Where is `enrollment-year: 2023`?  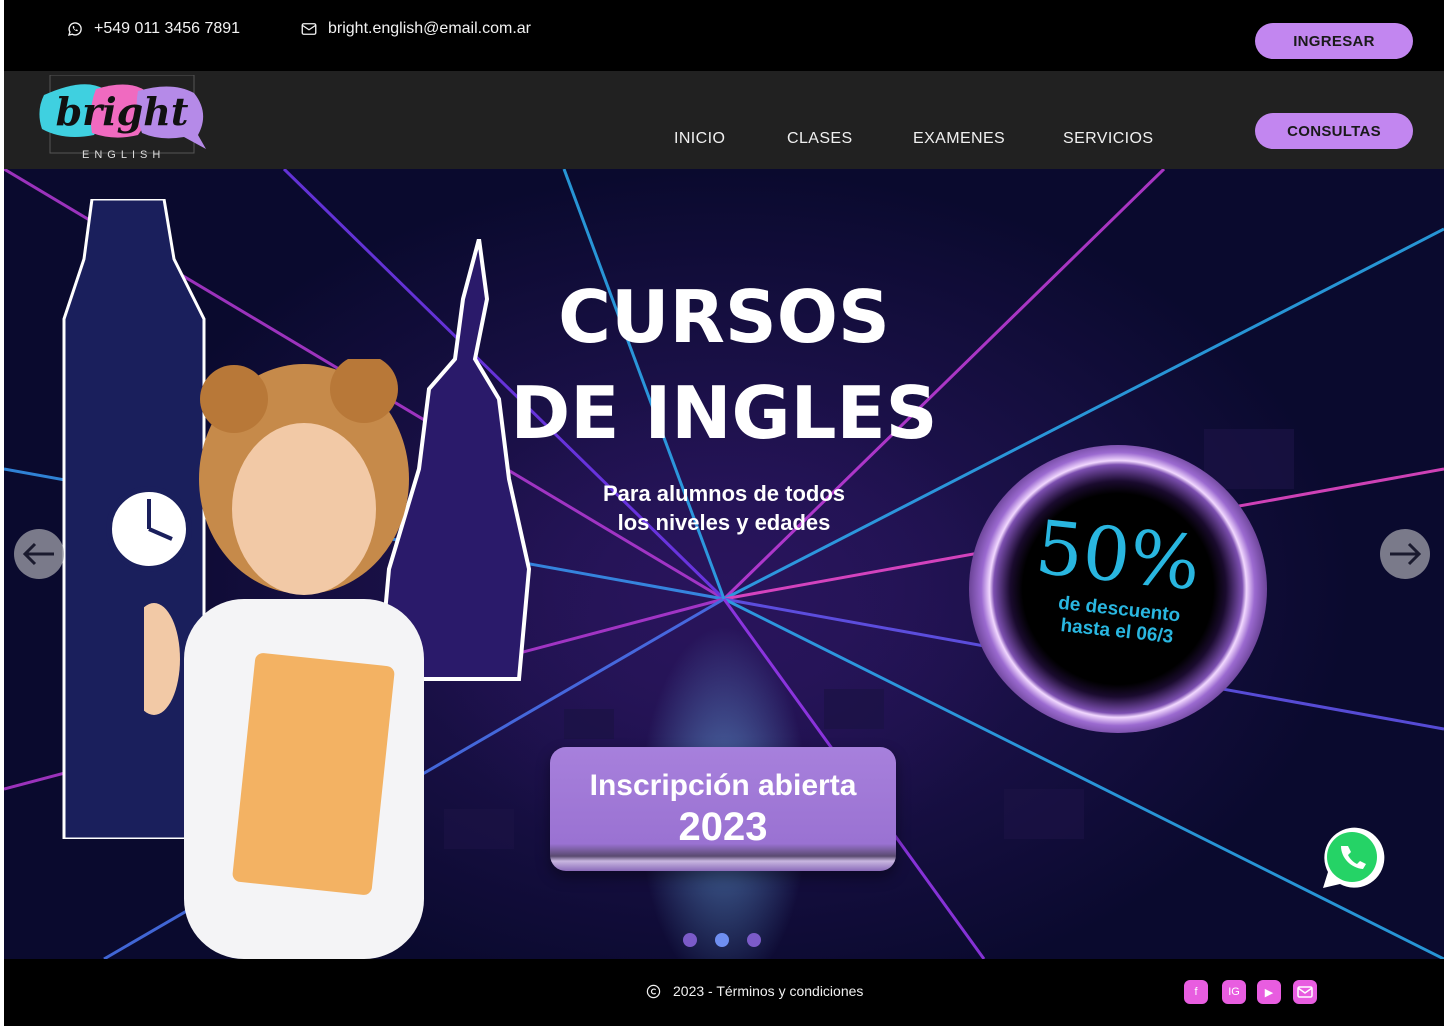 enrollment-year: 2023 is located at coordinates (723, 827).